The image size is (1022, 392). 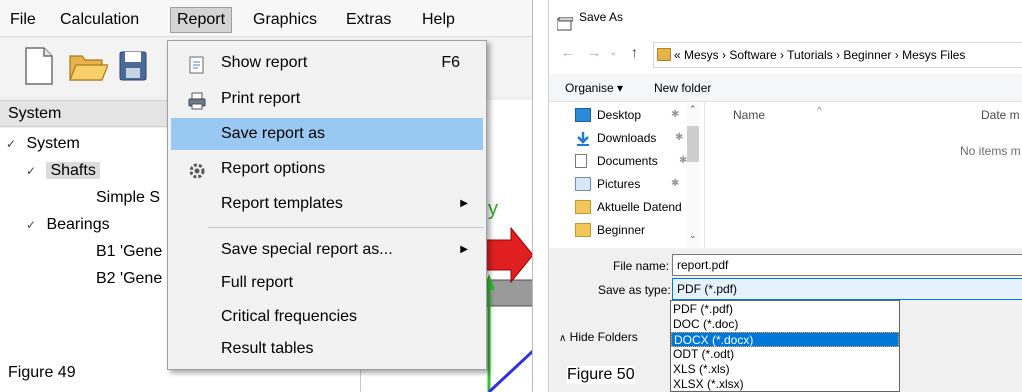 I want to click on tree-item-shafts: ✓ Shafts, so click(x=63, y=171).